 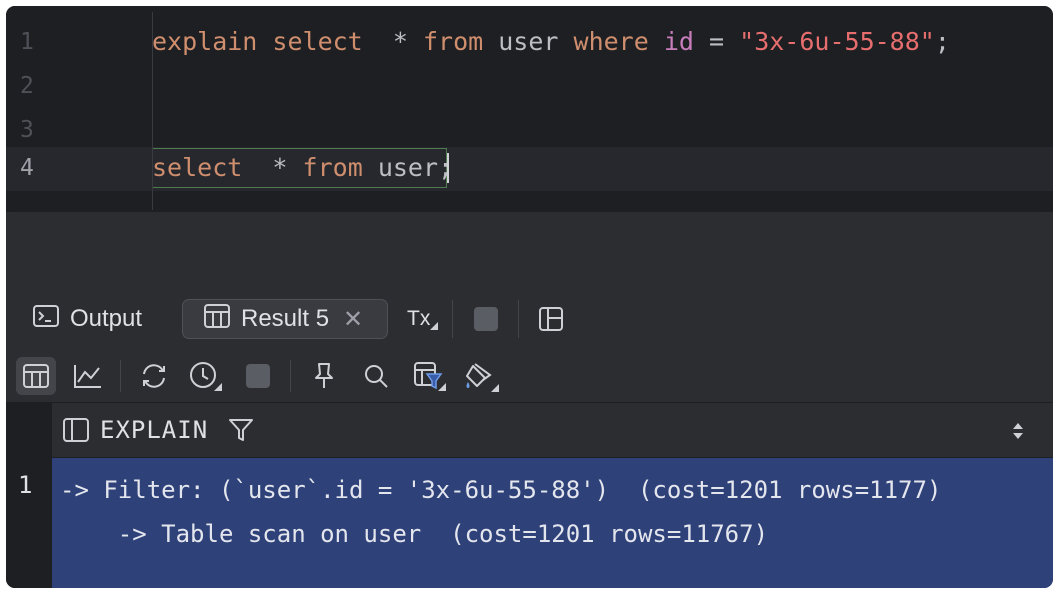 What do you see at coordinates (529, 169) in the screenshot?
I see `editor-line-4: 4 select * from user;` at bounding box center [529, 169].